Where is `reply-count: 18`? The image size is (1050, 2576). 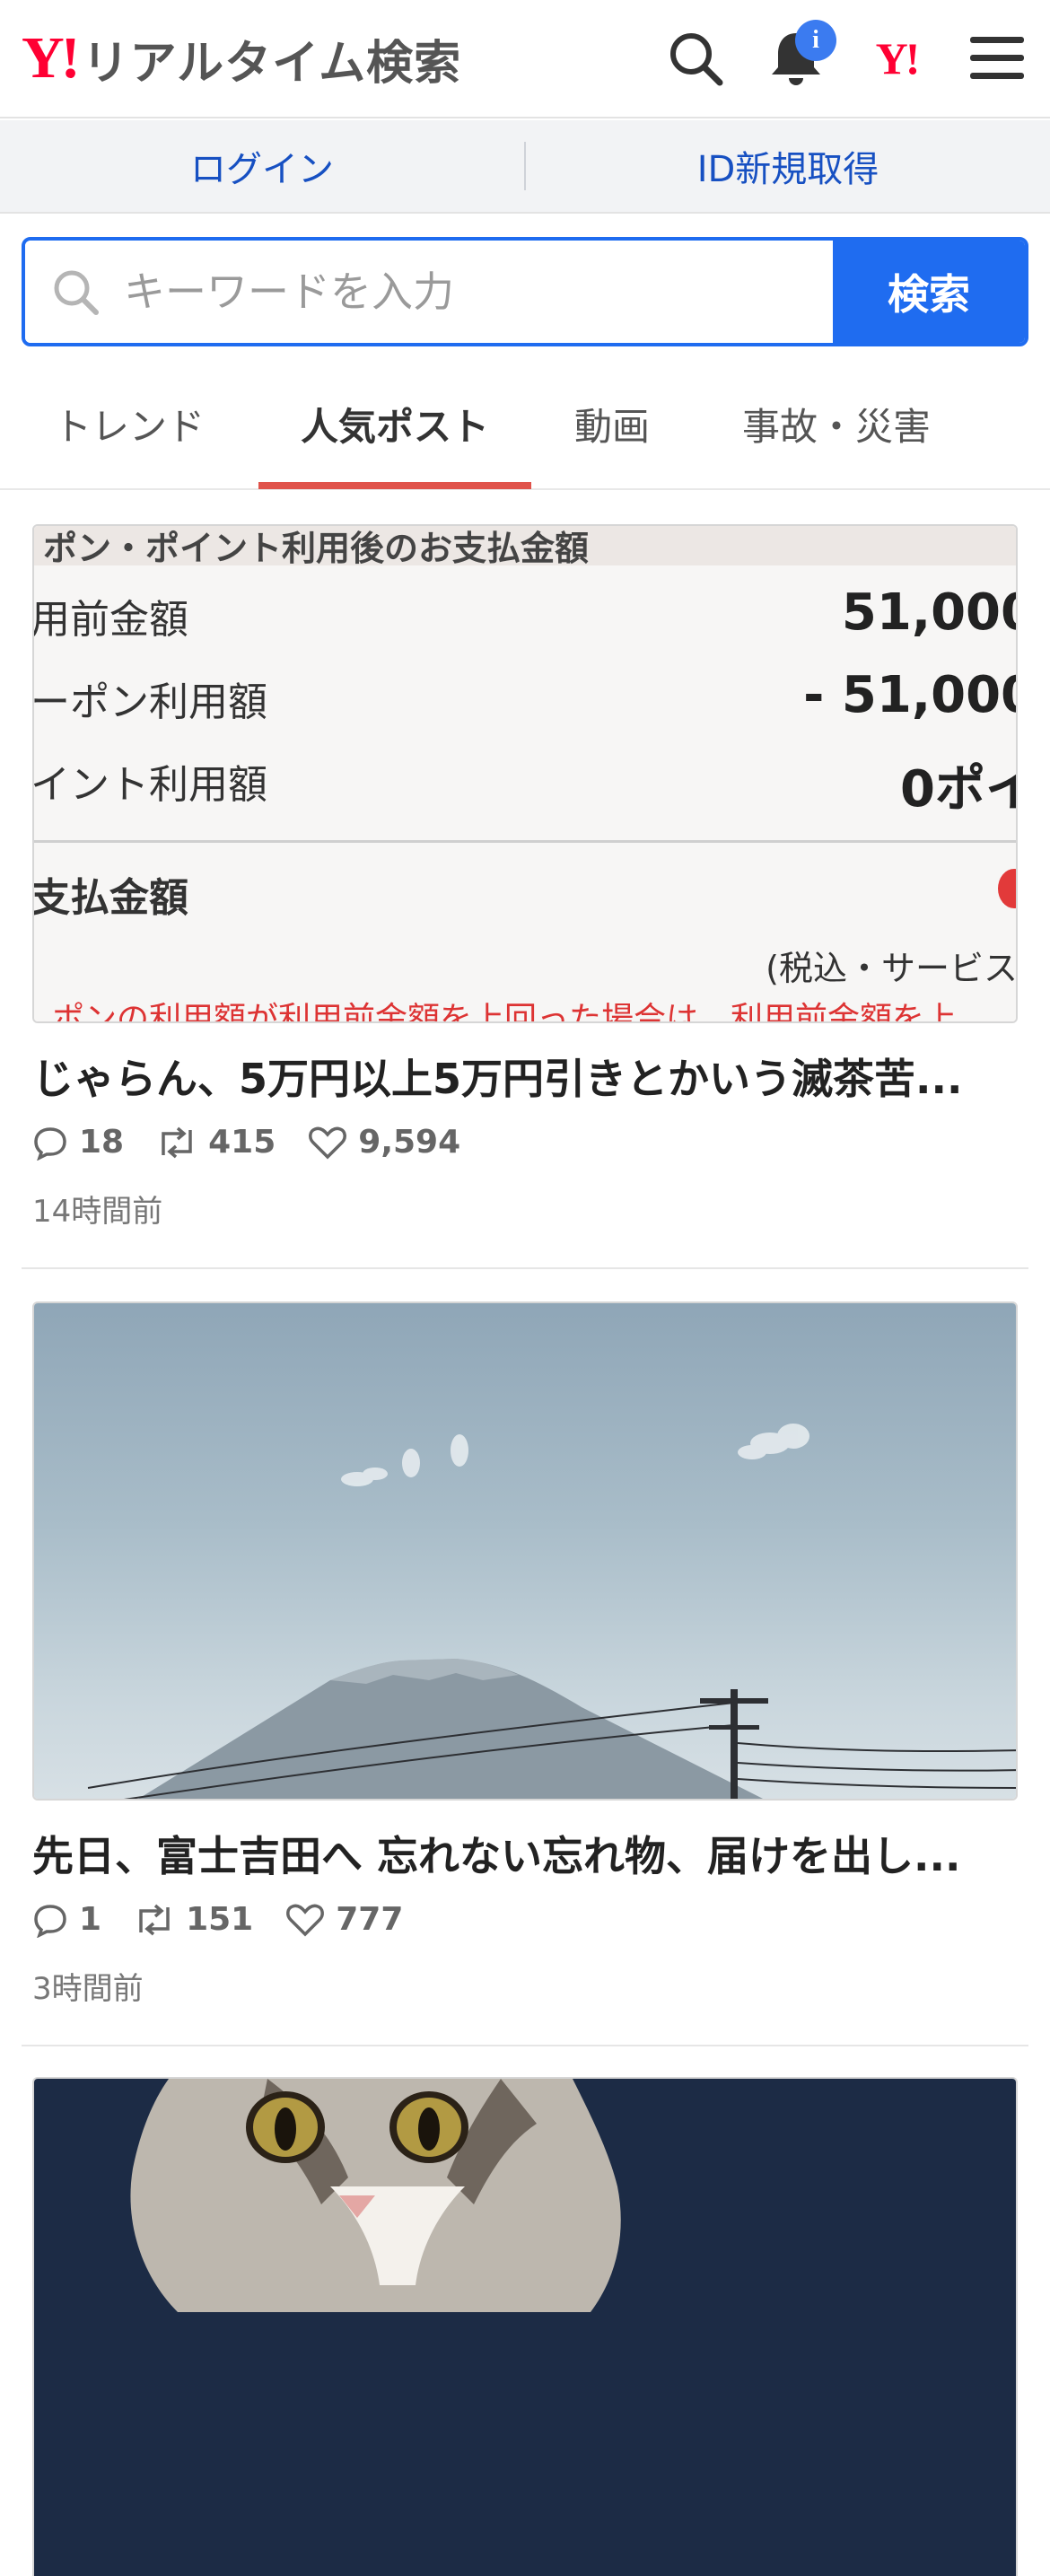
reply-count: 18 is located at coordinates (102, 1142).